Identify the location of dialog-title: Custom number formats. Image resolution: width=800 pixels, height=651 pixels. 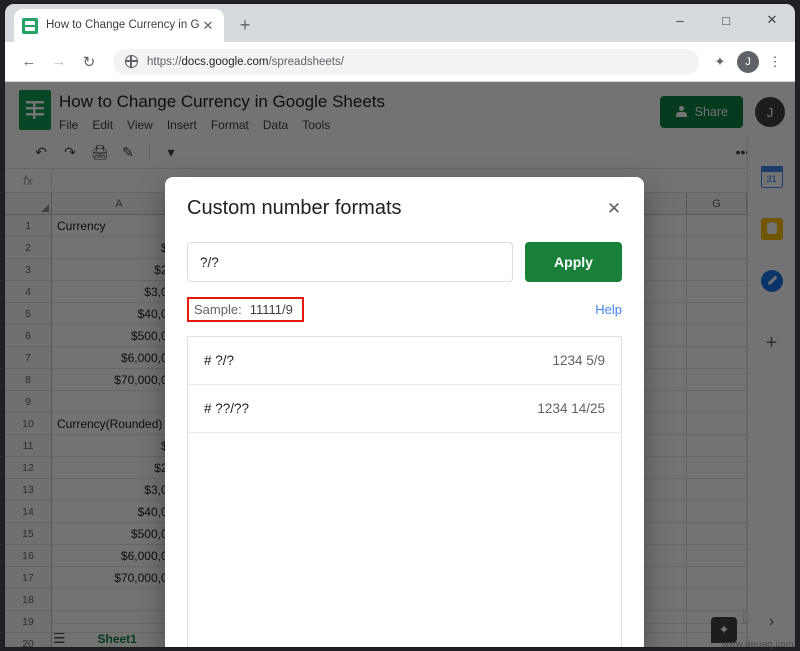
(294, 208).